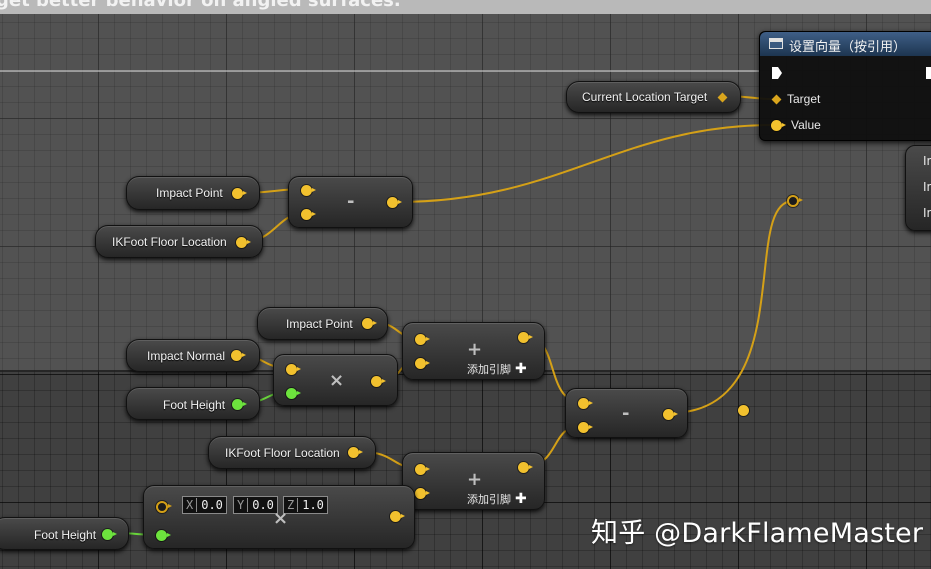 This screenshot has height=569, width=931. I want to click on z-value: 1.0, so click(313, 505).